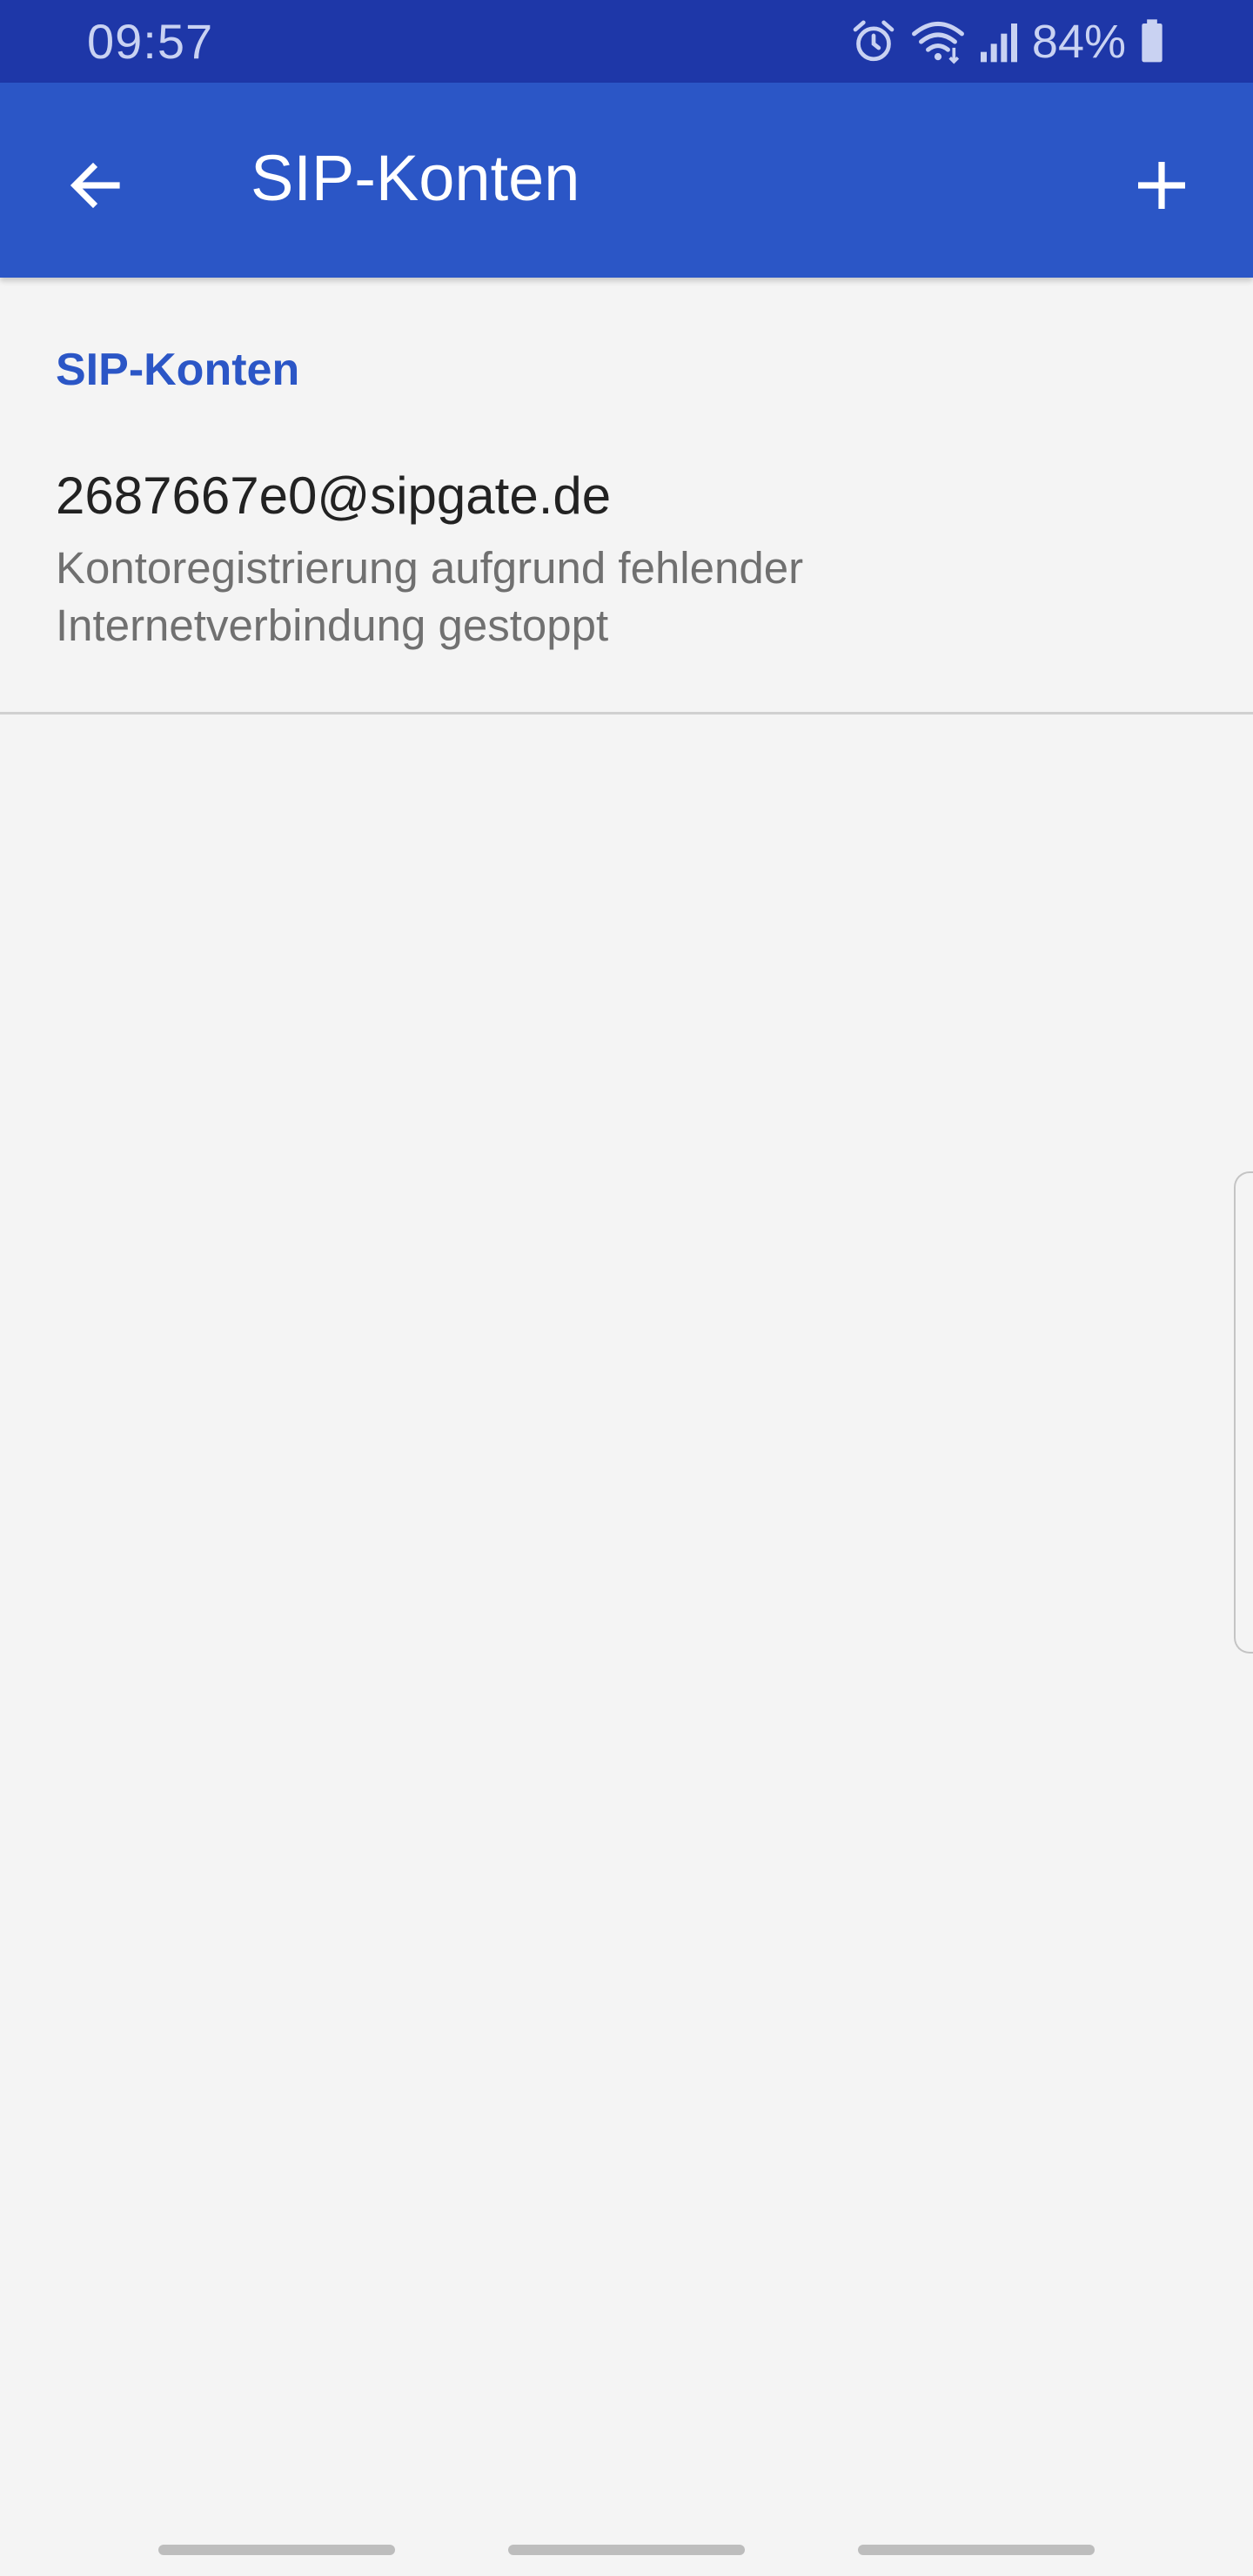  I want to click on status-icons: 84%, so click(1007, 41).